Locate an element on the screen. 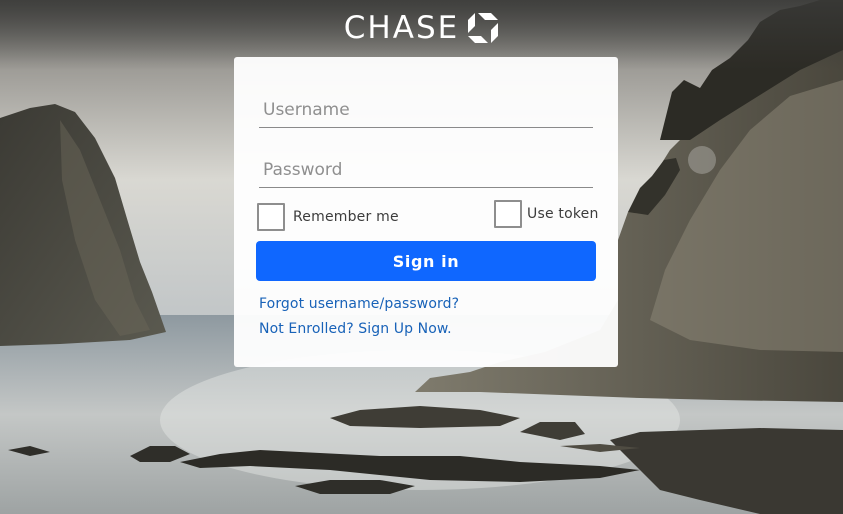 Image resolution: width=843 pixels, height=514 pixels. brand-wordmark: CHASE is located at coordinates (401, 27).